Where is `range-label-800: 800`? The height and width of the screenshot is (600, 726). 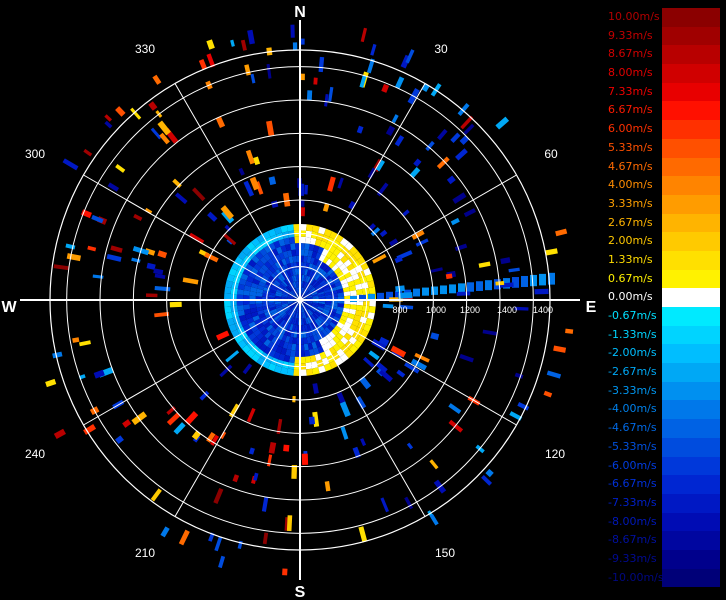 range-label-800: 800 is located at coordinates (399, 310).